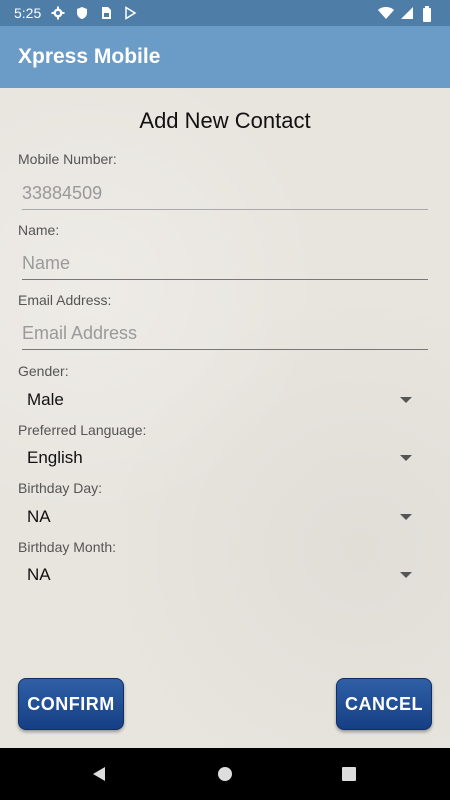 The height and width of the screenshot is (800, 450). Describe the element at coordinates (65, 300) in the screenshot. I see `email-label: Email Address:` at that location.